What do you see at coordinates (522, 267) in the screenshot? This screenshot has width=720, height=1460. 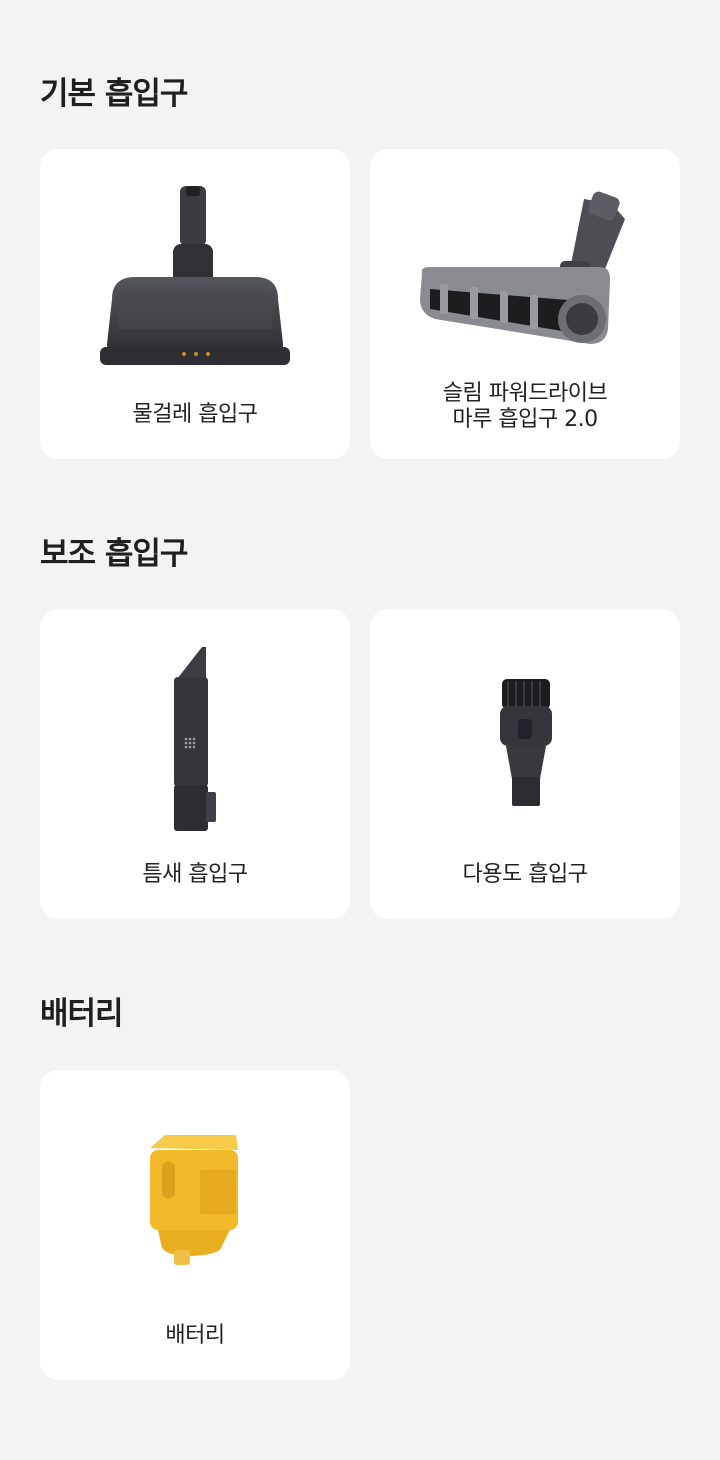 I see `slim-powerdrive-floor-nozzle-icon` at bounding box center [522, 267].